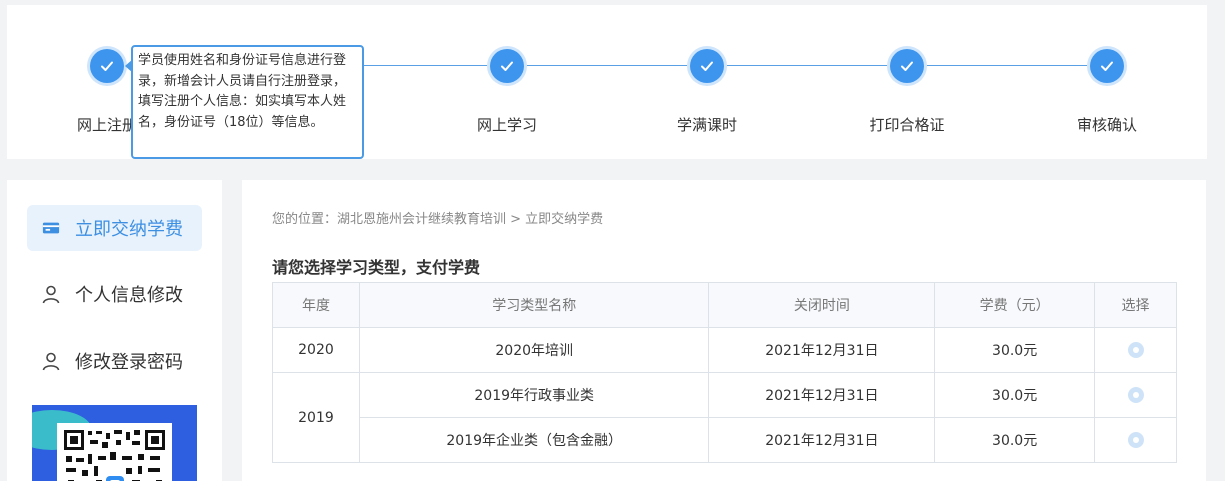  What do you see at coordinates (129, 229) in the screenshot?
I see `sidebar-item-label: 立即交纳学费` at bounding box center [129, 229].